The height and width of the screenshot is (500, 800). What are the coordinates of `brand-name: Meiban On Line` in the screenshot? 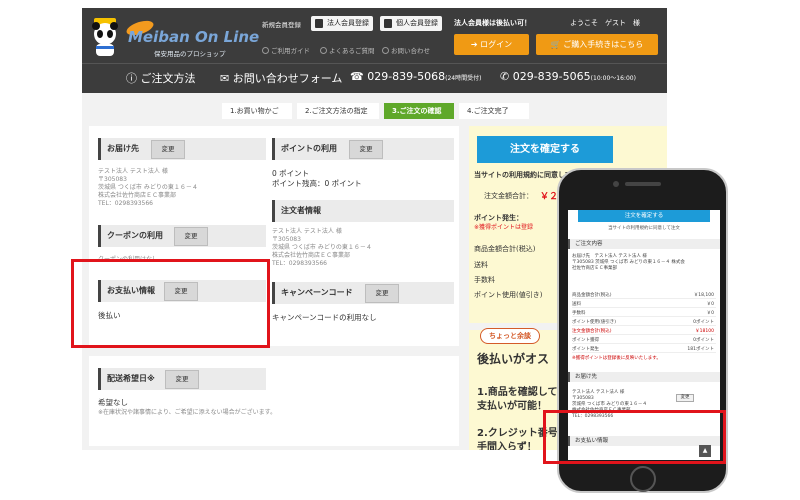 It's located at (194, 37).